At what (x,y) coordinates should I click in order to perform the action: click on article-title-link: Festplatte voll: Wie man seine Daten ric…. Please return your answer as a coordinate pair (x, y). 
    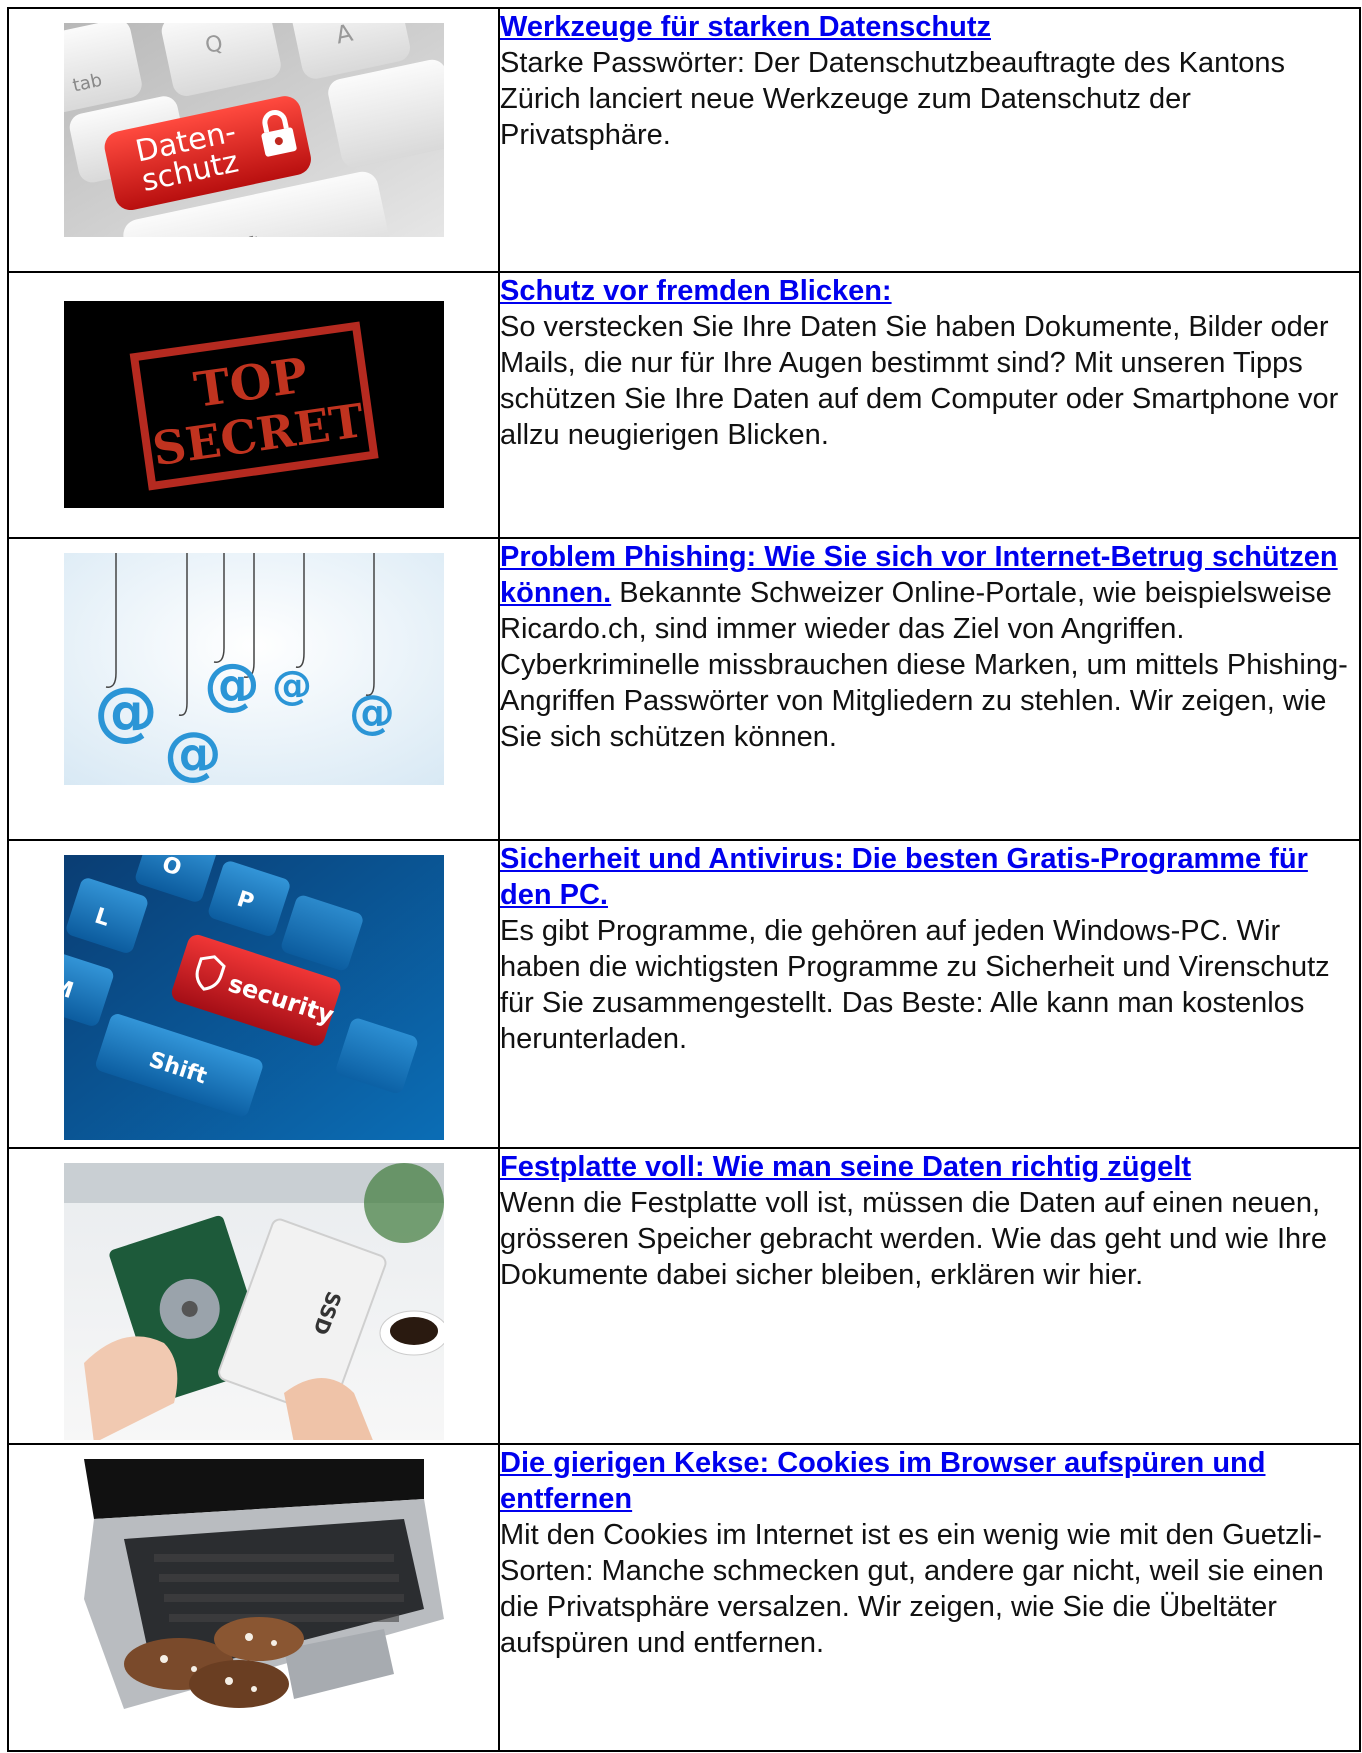
    Looking at the image, I should click on (845, 1167).